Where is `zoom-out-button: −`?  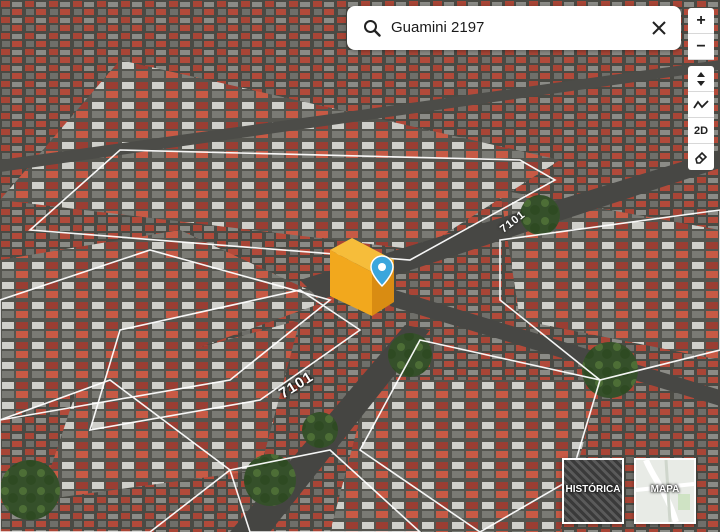 zoom-out-button: − is located at coordinates (701, 47).